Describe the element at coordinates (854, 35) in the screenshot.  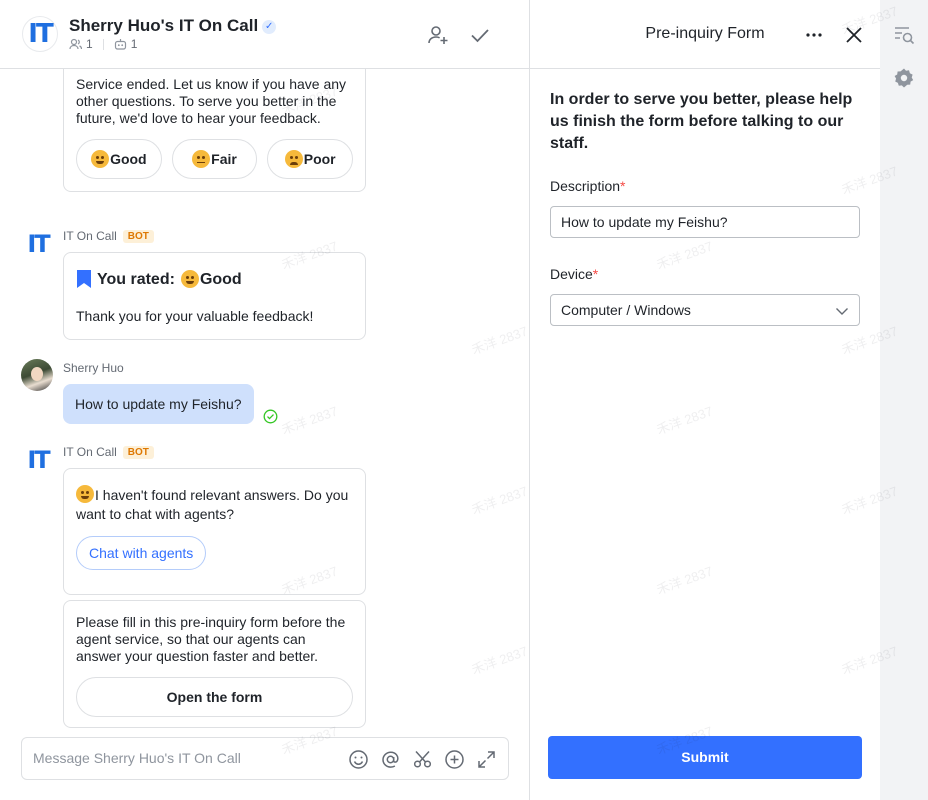
I see `close-icon` at that location.